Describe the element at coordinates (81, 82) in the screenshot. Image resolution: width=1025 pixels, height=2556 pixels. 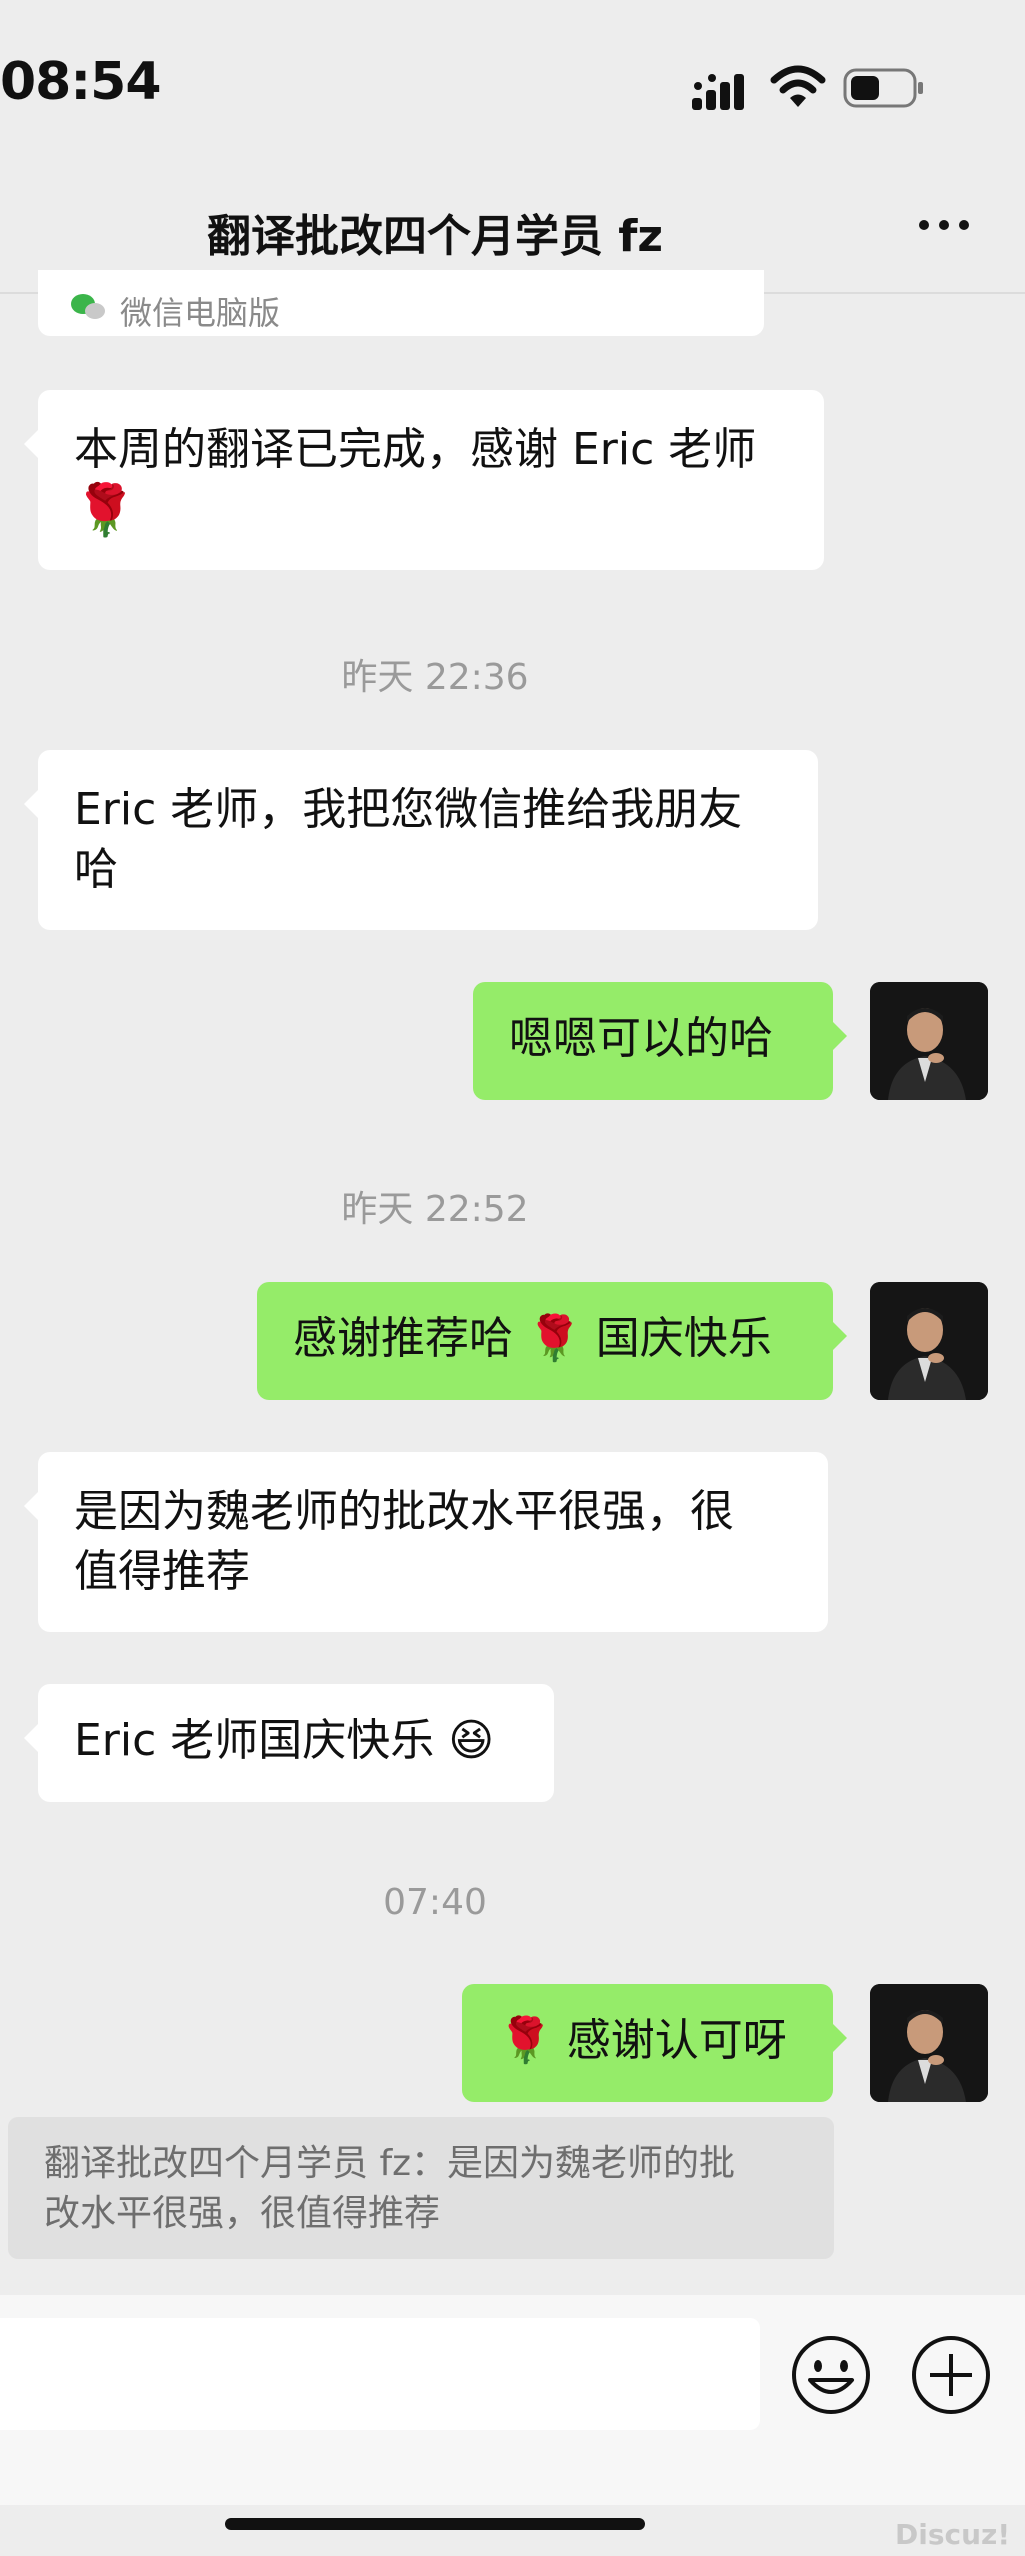
I see `status-time: 08:54` at that location.